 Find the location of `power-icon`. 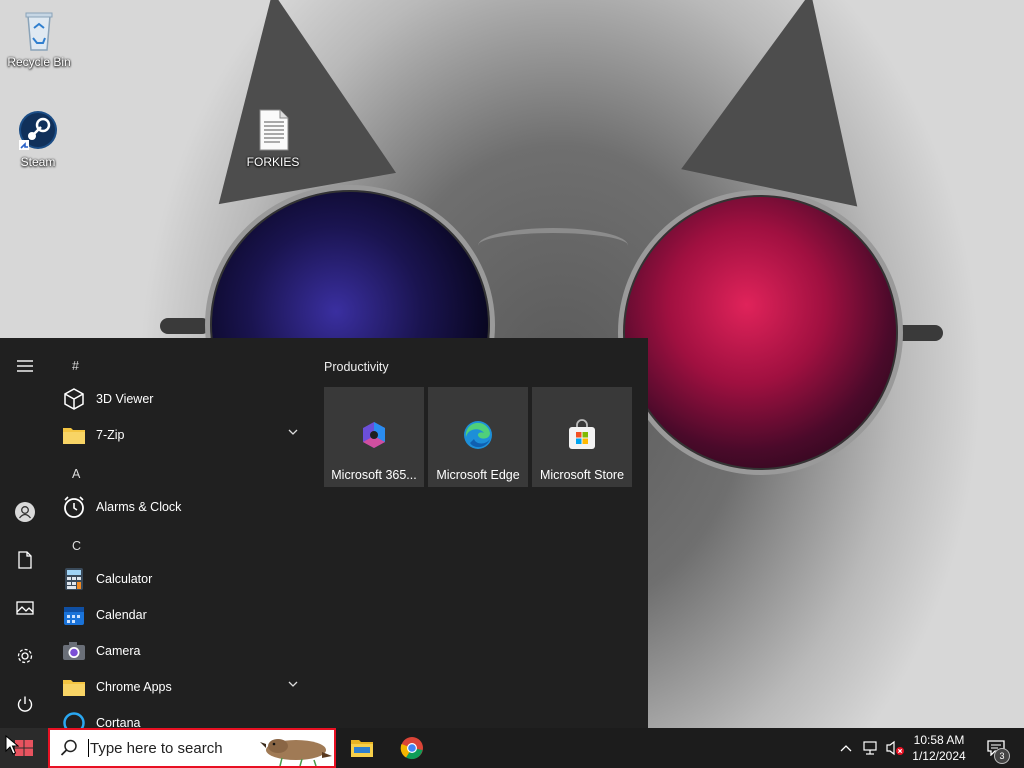

power-icon is located at coordinates (25, 704).